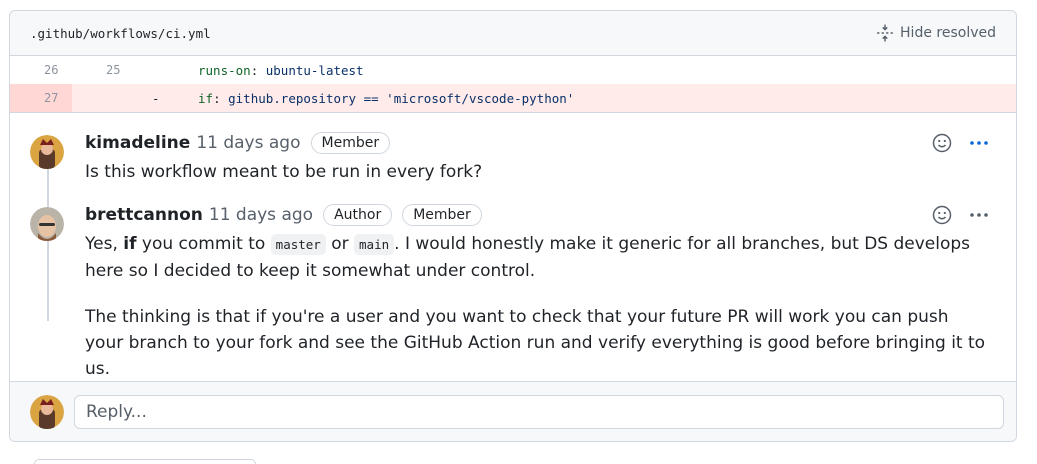 The width and height of the screenshot is (1037, 464). I want to click on yaml-value: ubuntu-latest, so click(314, 70).